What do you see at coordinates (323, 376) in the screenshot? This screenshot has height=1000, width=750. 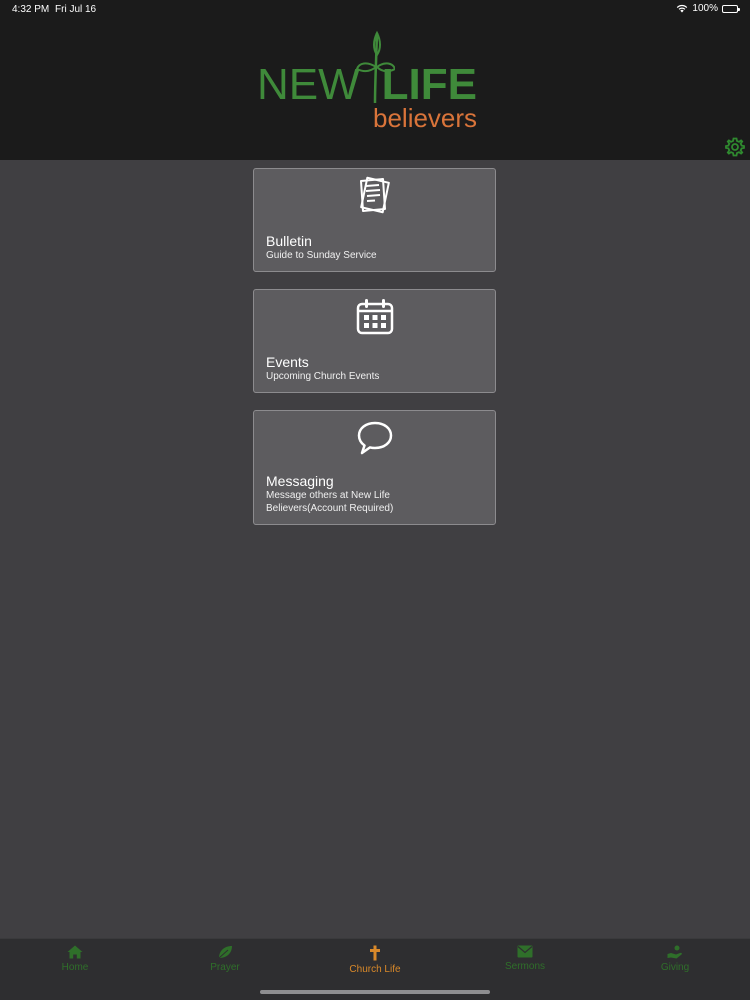 I see `events-subtitle: Upcoming Church Events` at bounding box center [323, 376].